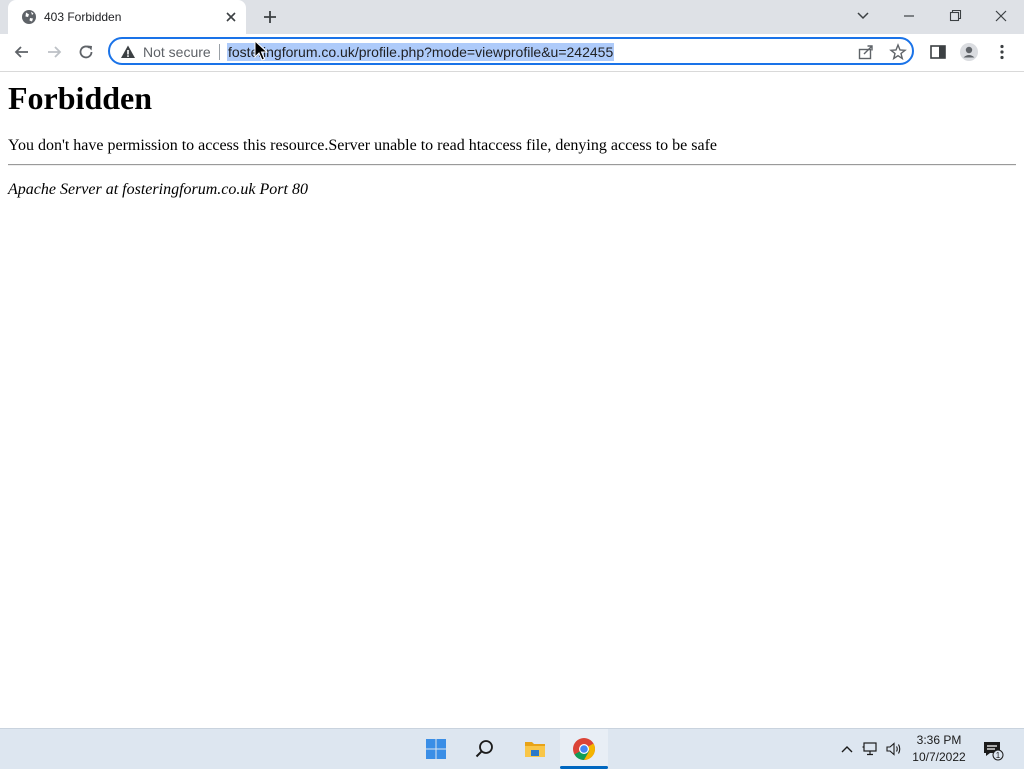 The height and width of the screenshot is (769, 1024). Describe the element at coordinates (270, 17) in the screenshot. I see `new-tab-icon` at that location.